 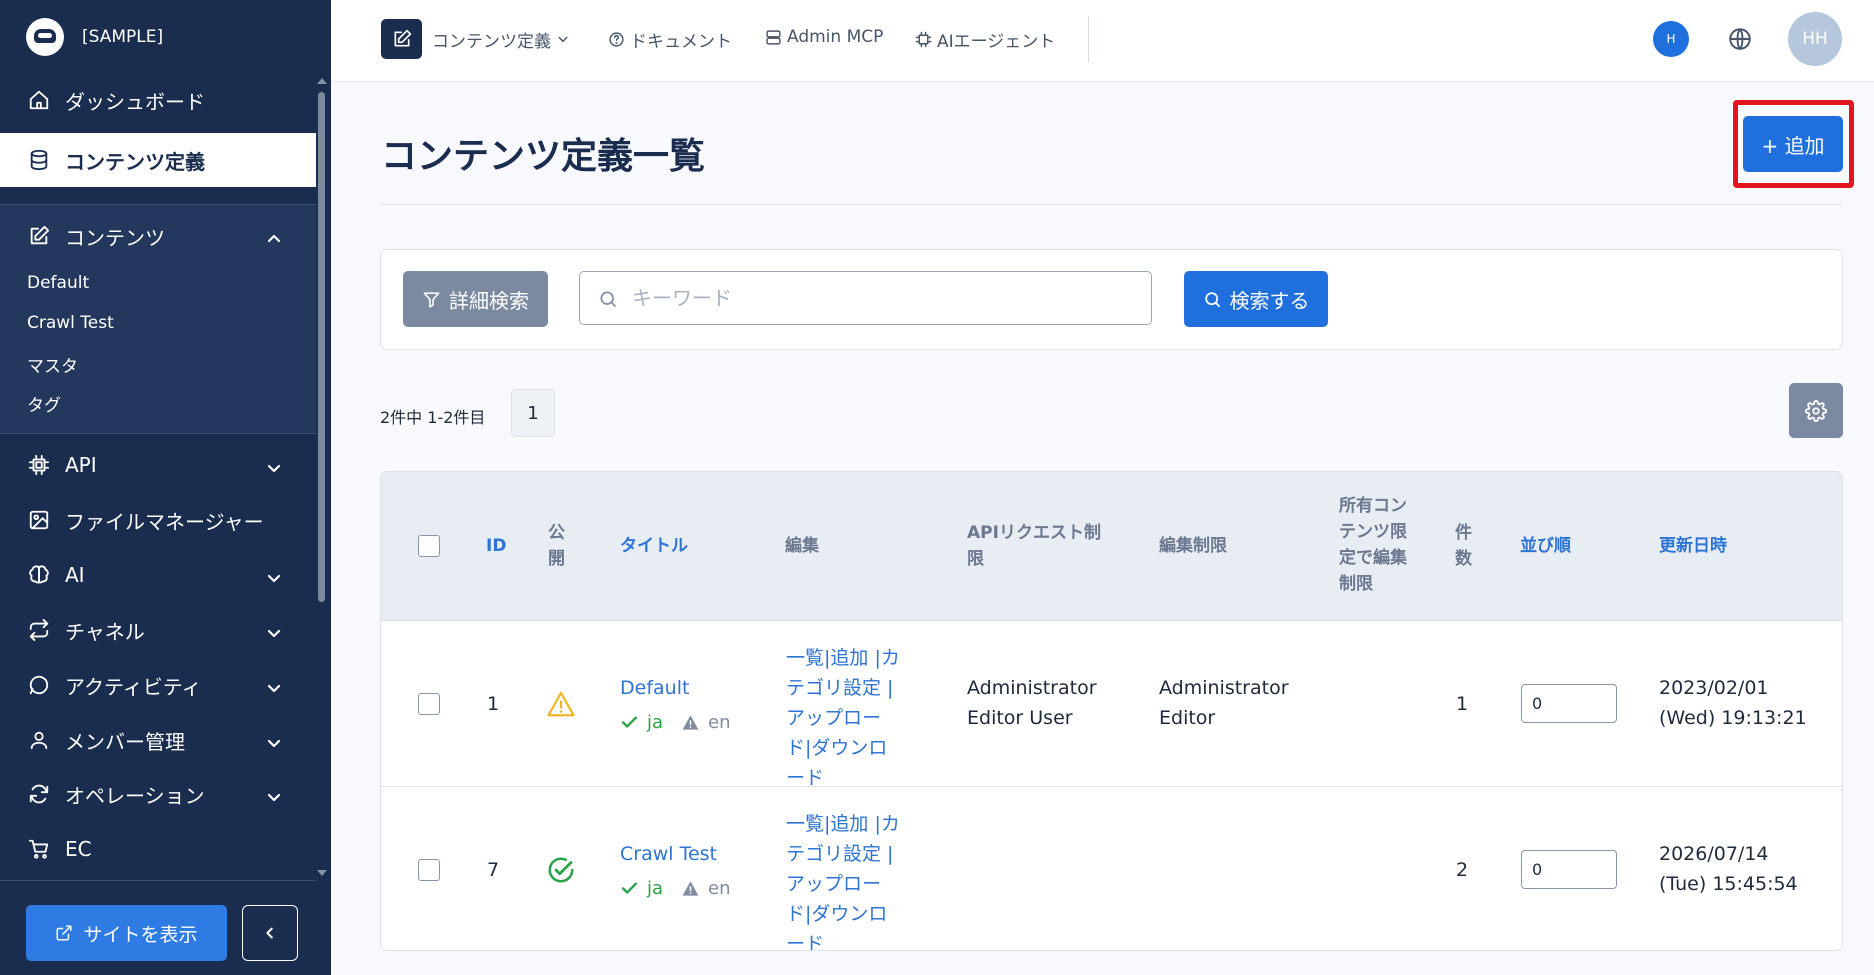 What do you see at coordinates (1733, 703) in the screenshot?
I see `row-updated: 2023/02/01 (Wed) 19:13:21` at bounding box center [1733, 703].